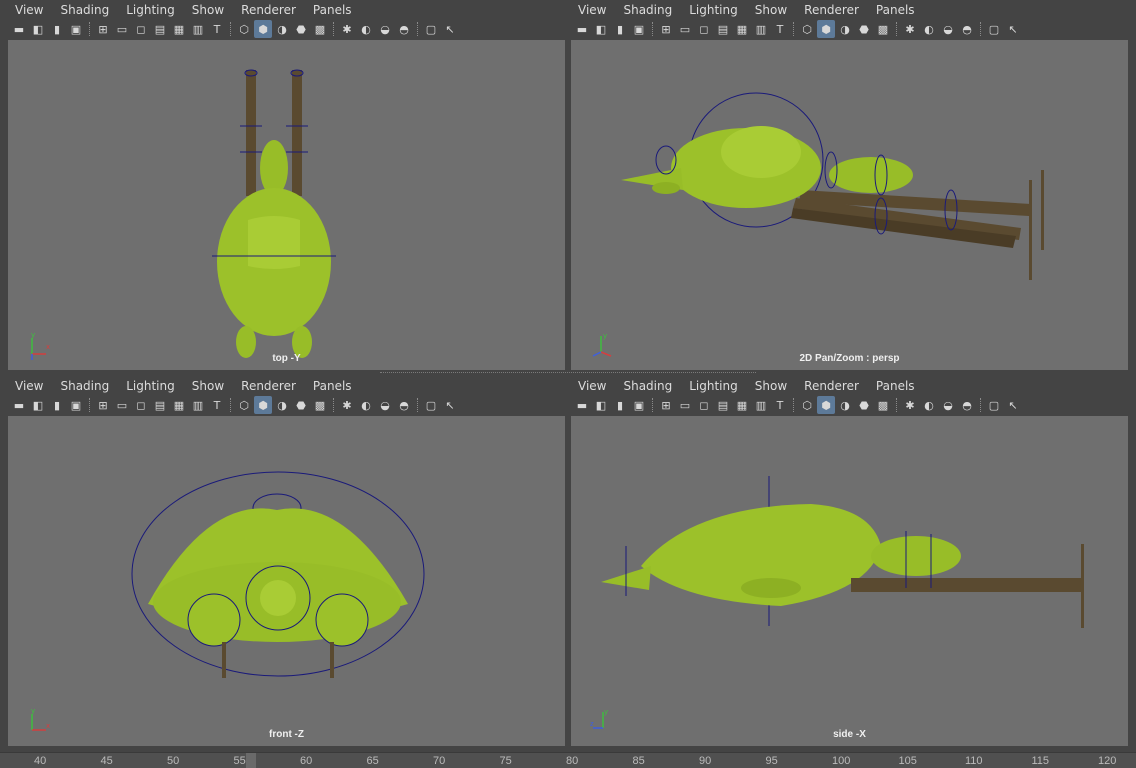  What do you see at coordinates (568, 373) in the screenshot?
I see `panel-divider` at bounding box center [568, 373].